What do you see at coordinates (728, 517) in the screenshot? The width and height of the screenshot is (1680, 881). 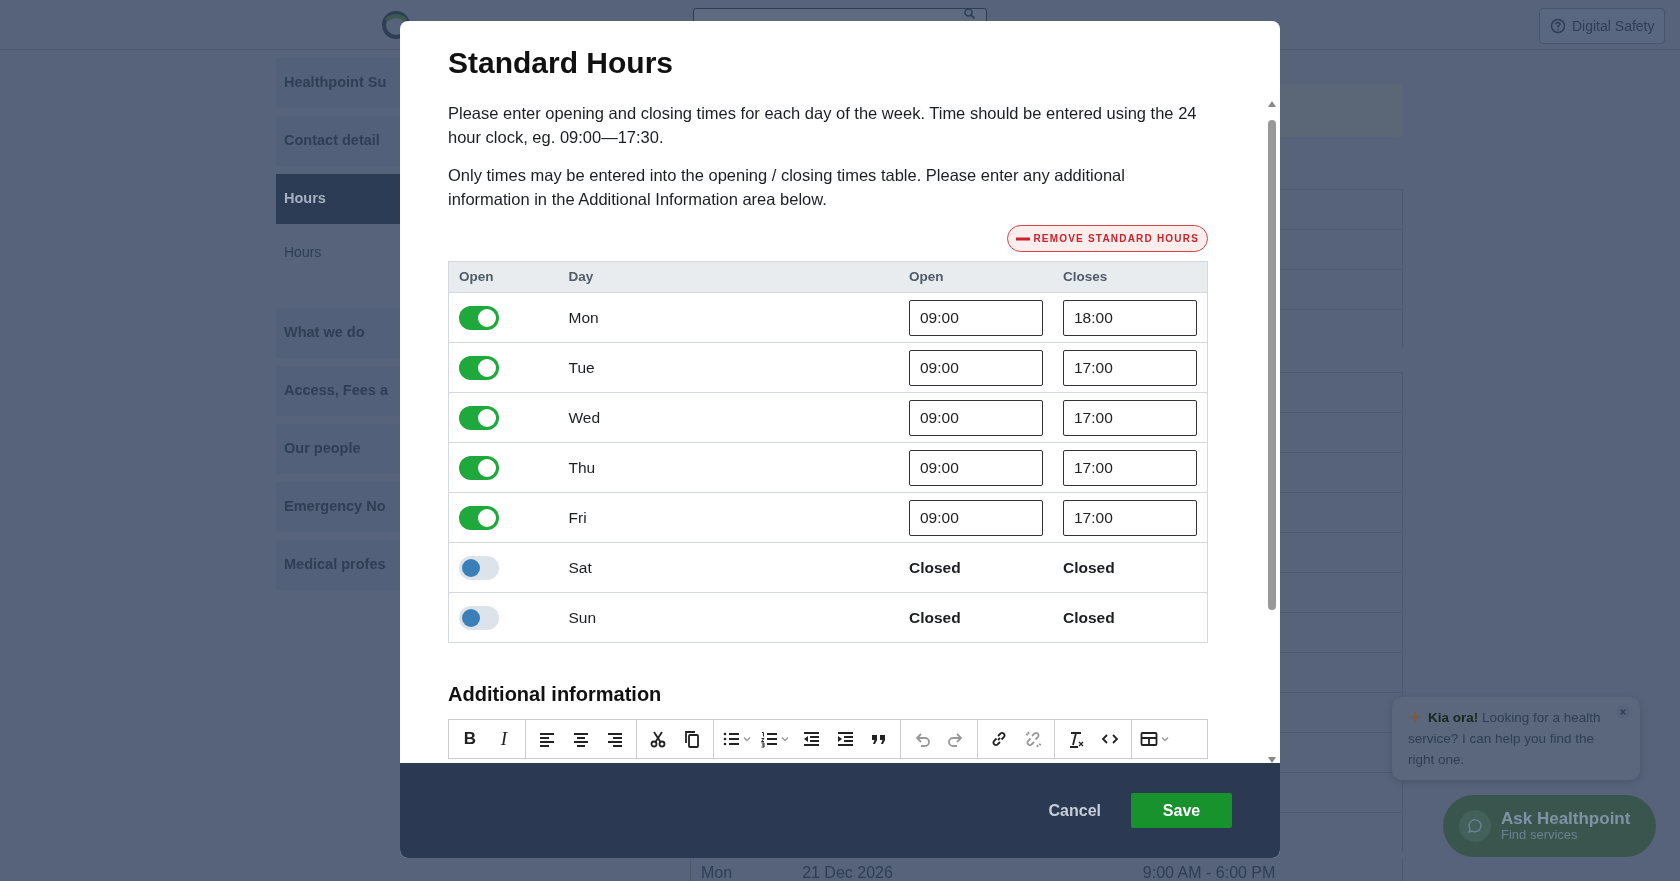 I see `day-cell: Fri` at bounding box center [728, 517].